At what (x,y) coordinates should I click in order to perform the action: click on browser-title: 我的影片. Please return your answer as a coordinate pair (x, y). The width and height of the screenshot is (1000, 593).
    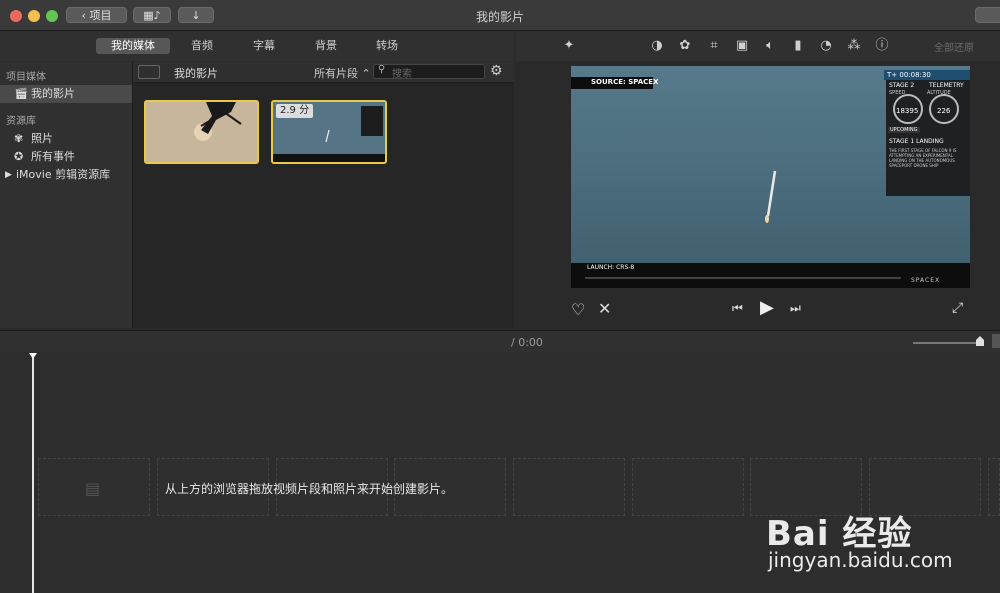
    Looking at the image, I should click on (196, 73).